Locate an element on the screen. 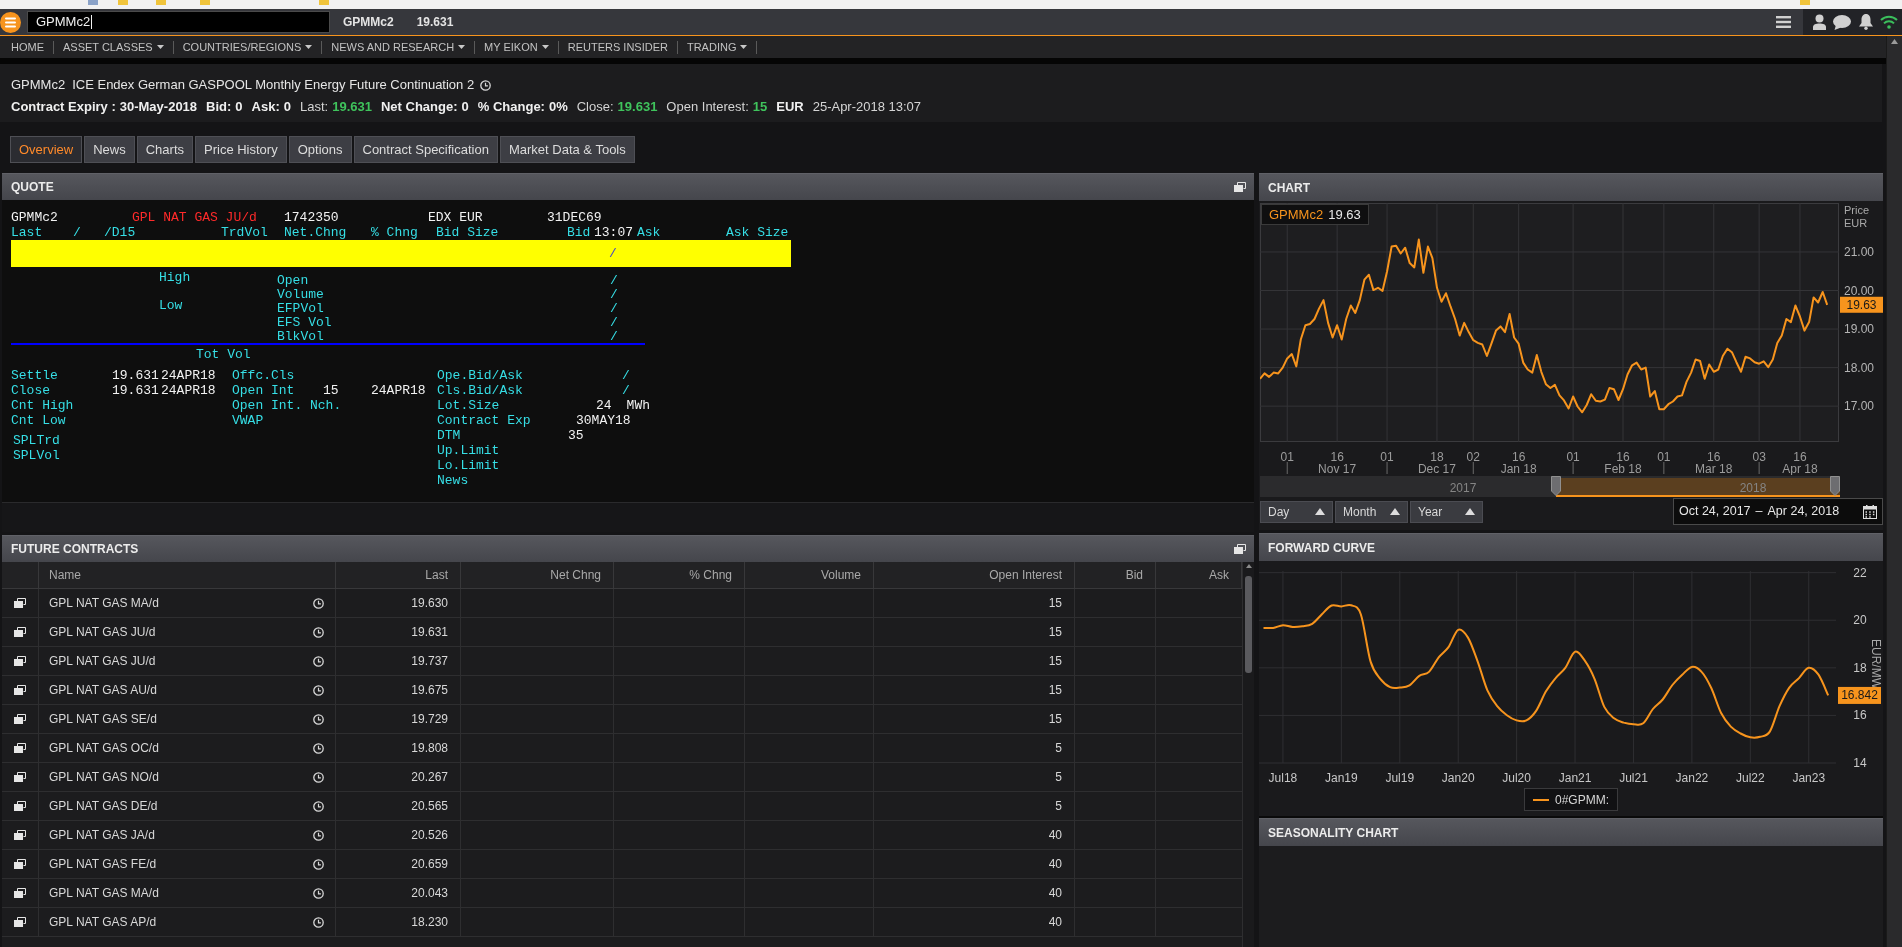 This screenshot has width=1902, height=947. menu-item: COUNTRIES/REGIONS is located at coordinates (248, 47).